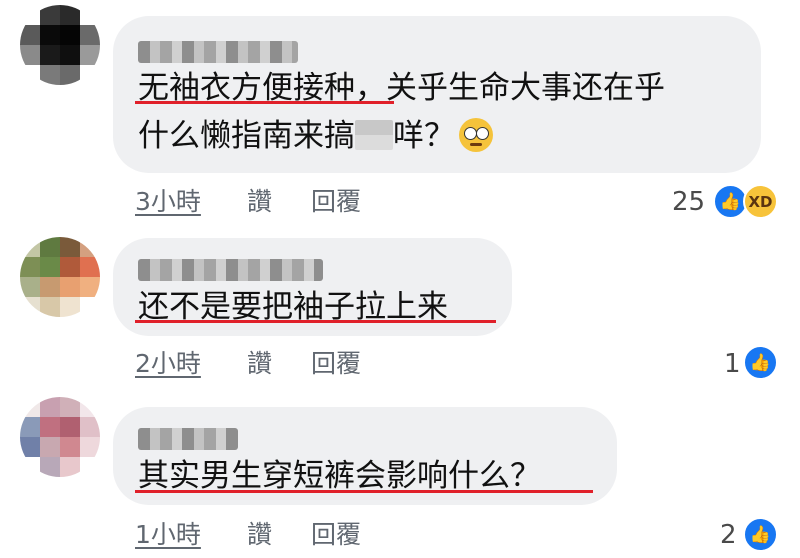 The image size is (800, 558). Describe the element at coordinates (688, 202) in the screenshot. I see `reaction-count: 25` at that location.